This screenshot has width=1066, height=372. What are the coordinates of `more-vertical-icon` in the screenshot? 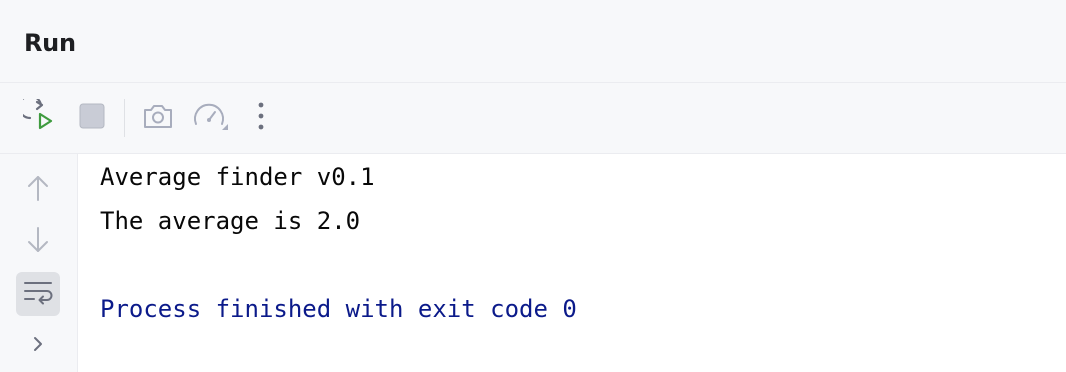 It's located at (261, 118).